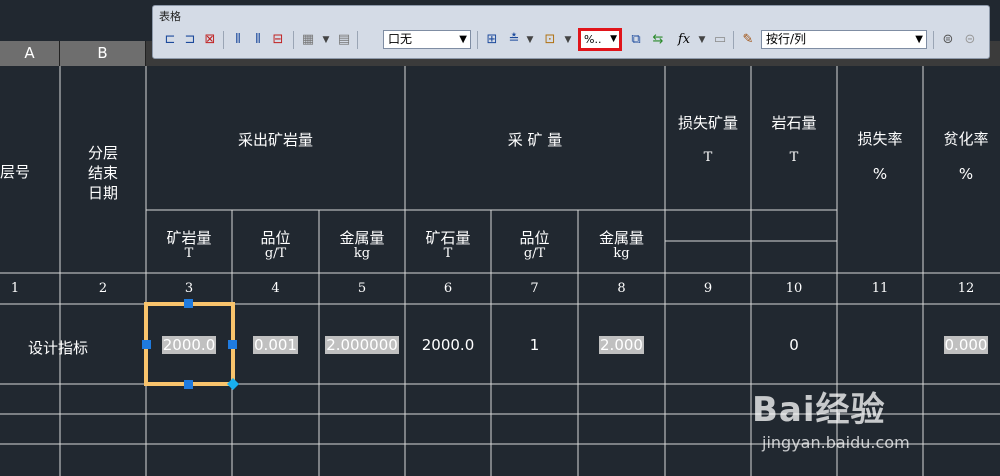  What do you see at coordinates (190, 40) in the screenshot?
I see `insert-row-below-icon: ⊐` at bounding box center [190, 40].